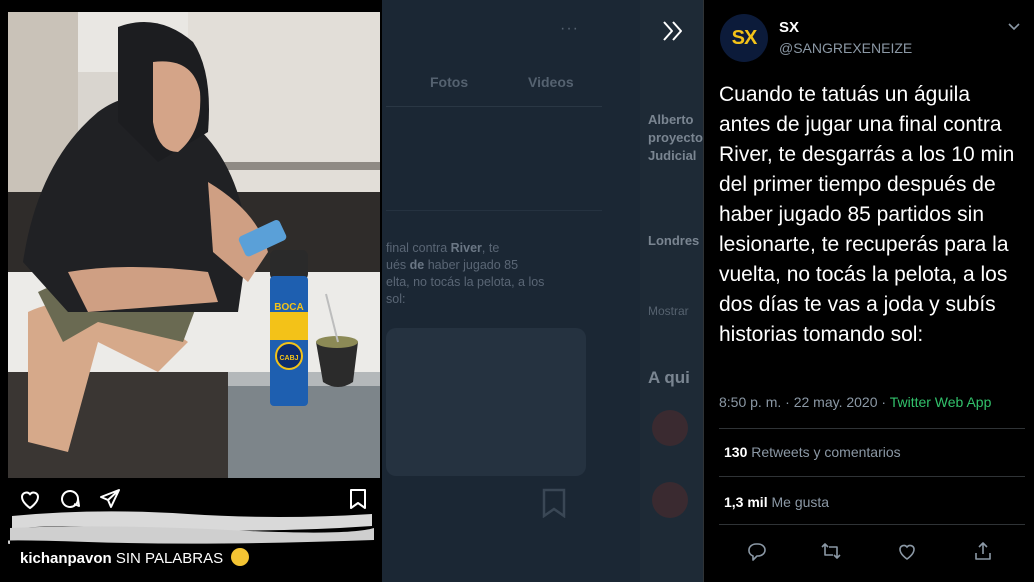 The image size is (1034, 582). What do you see at coordinates (676, 137) in the screenshot?
I see `trend-item: proyecto` at bounding box center [676, 137].